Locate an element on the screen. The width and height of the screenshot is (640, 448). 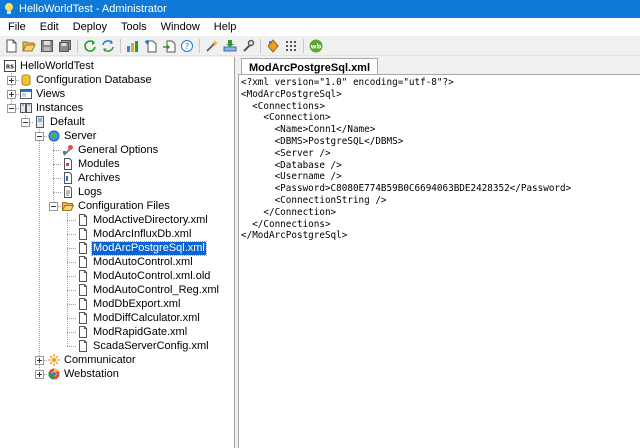
tree-item-general-options: General Options is located at coordinates (110, 150).